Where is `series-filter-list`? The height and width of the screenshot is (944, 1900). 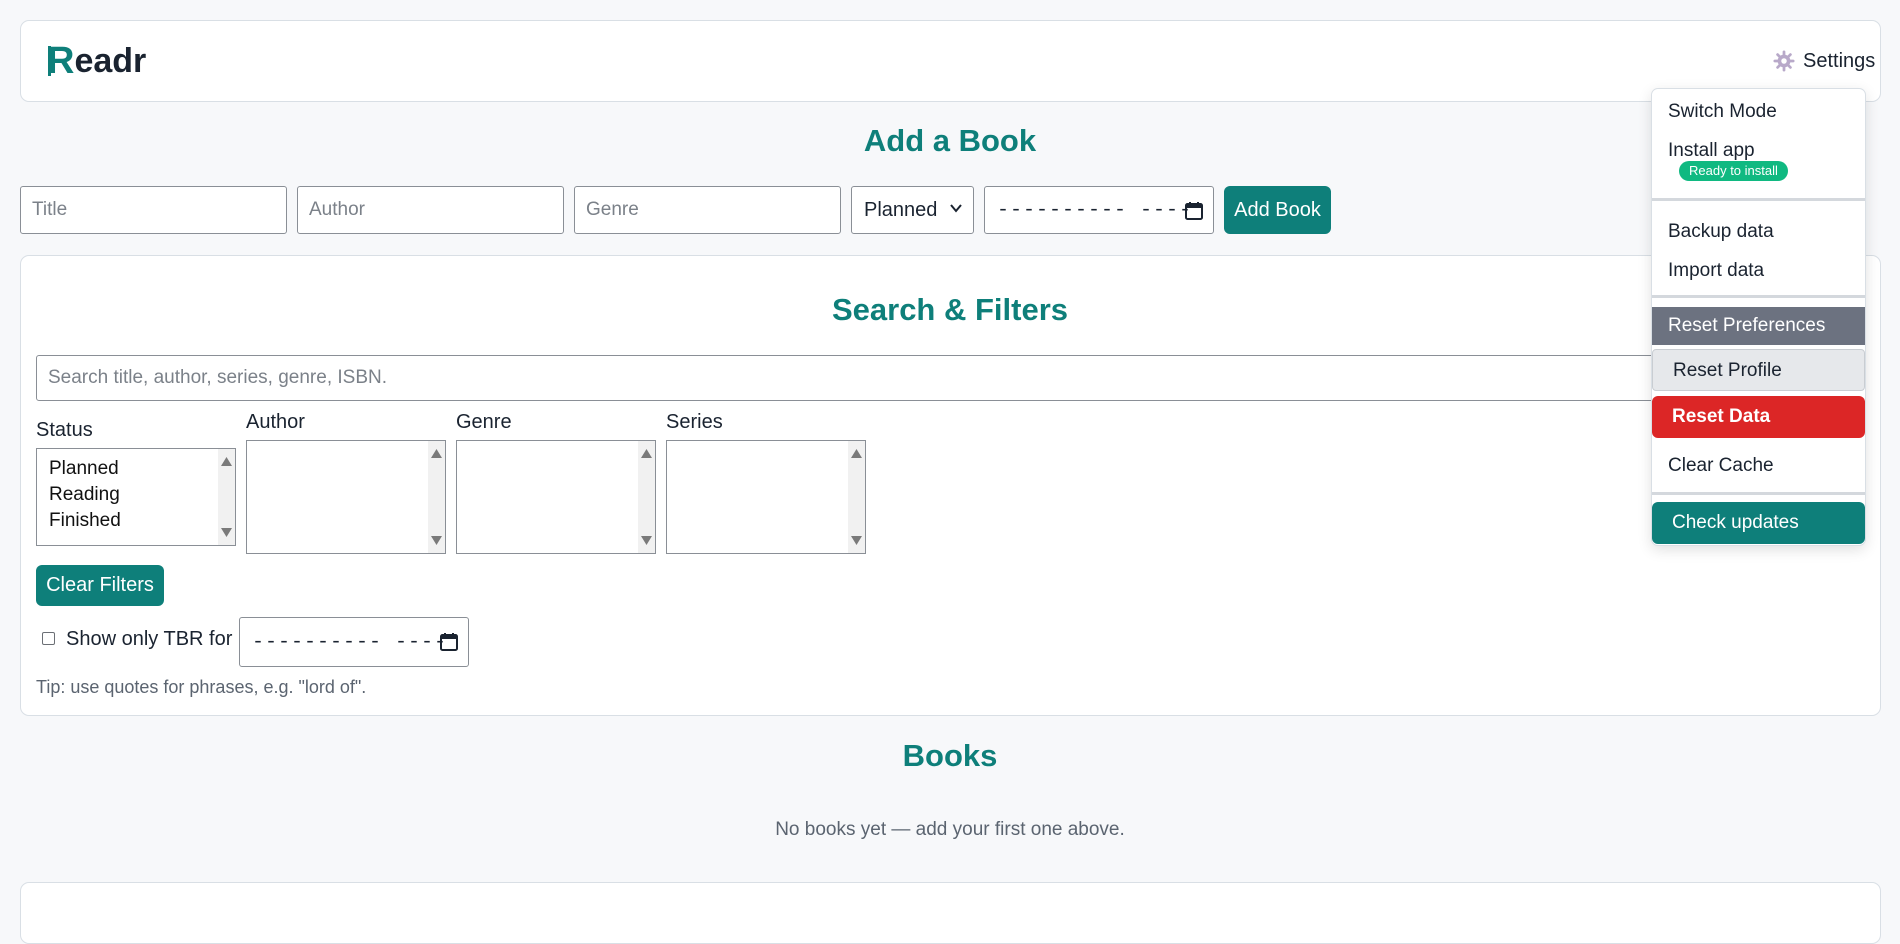 series-filter-list is located at coordinates (766, 497).